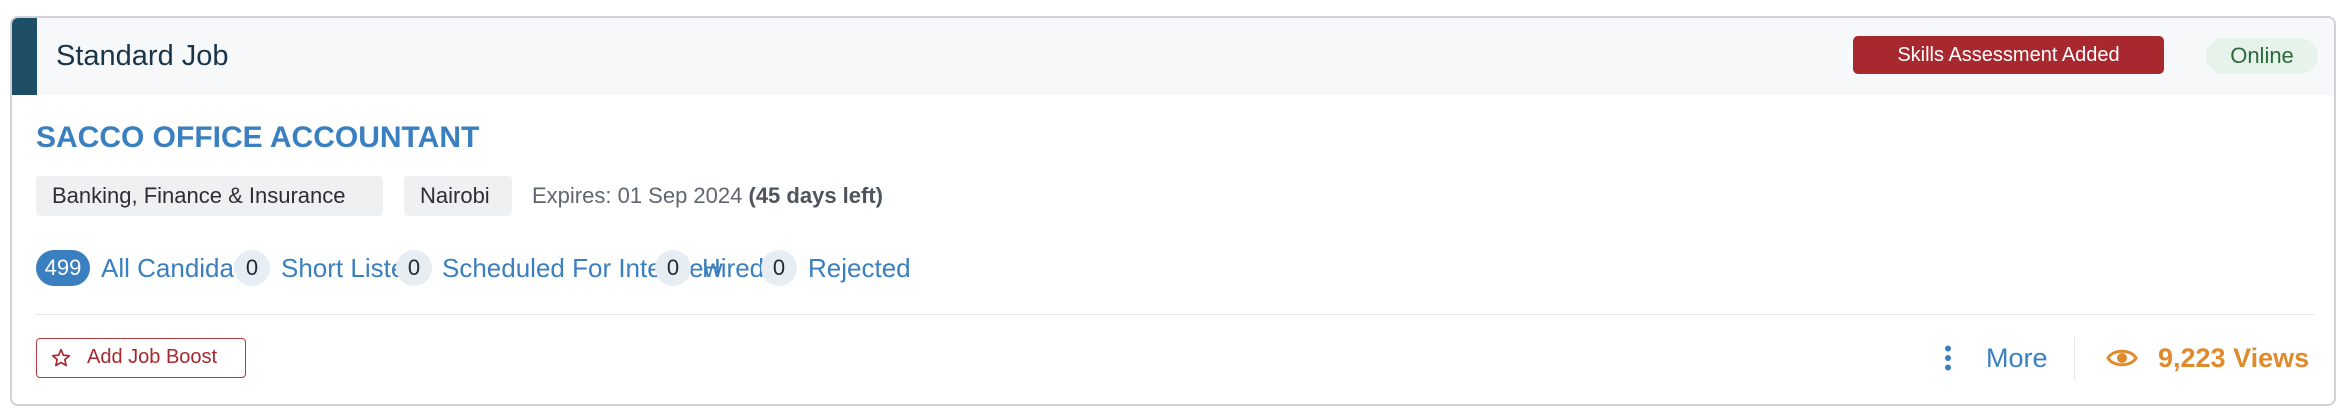 Image resolution: width=2346 pixels, height=416 pixels. Describe the element at coordinates (2008, 55) in the screenshot. I see `skills-assessment-badge: Skills Assessment Added` at that location.